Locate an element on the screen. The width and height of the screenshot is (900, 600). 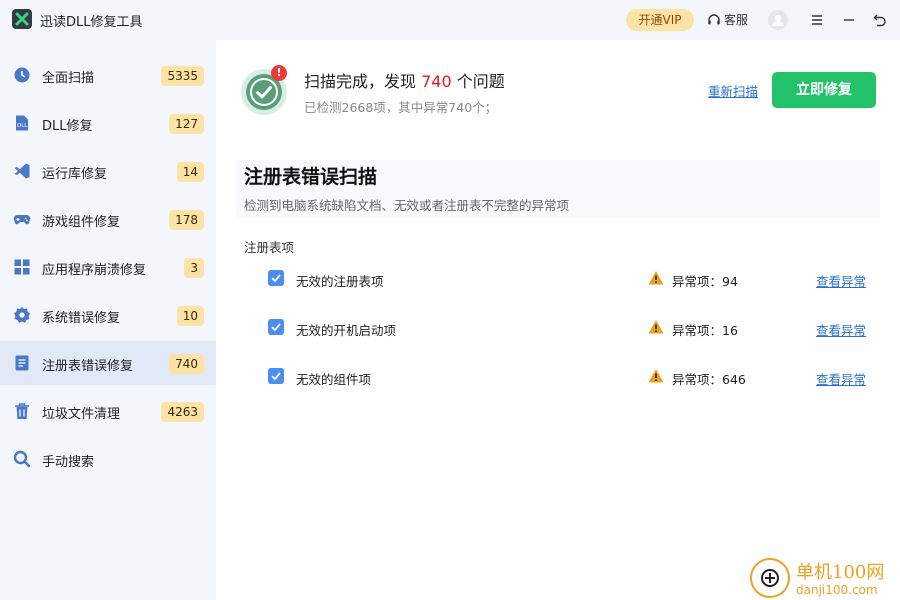
menu-icon is located at coordinates (817, 20).